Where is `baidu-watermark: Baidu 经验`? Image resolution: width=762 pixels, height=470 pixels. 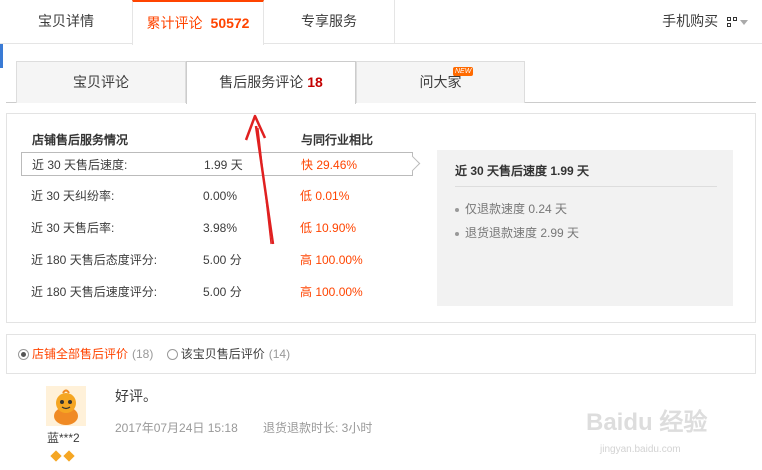
baidu-watermark: Baidu 经验 is located at coordinates (647, 422).